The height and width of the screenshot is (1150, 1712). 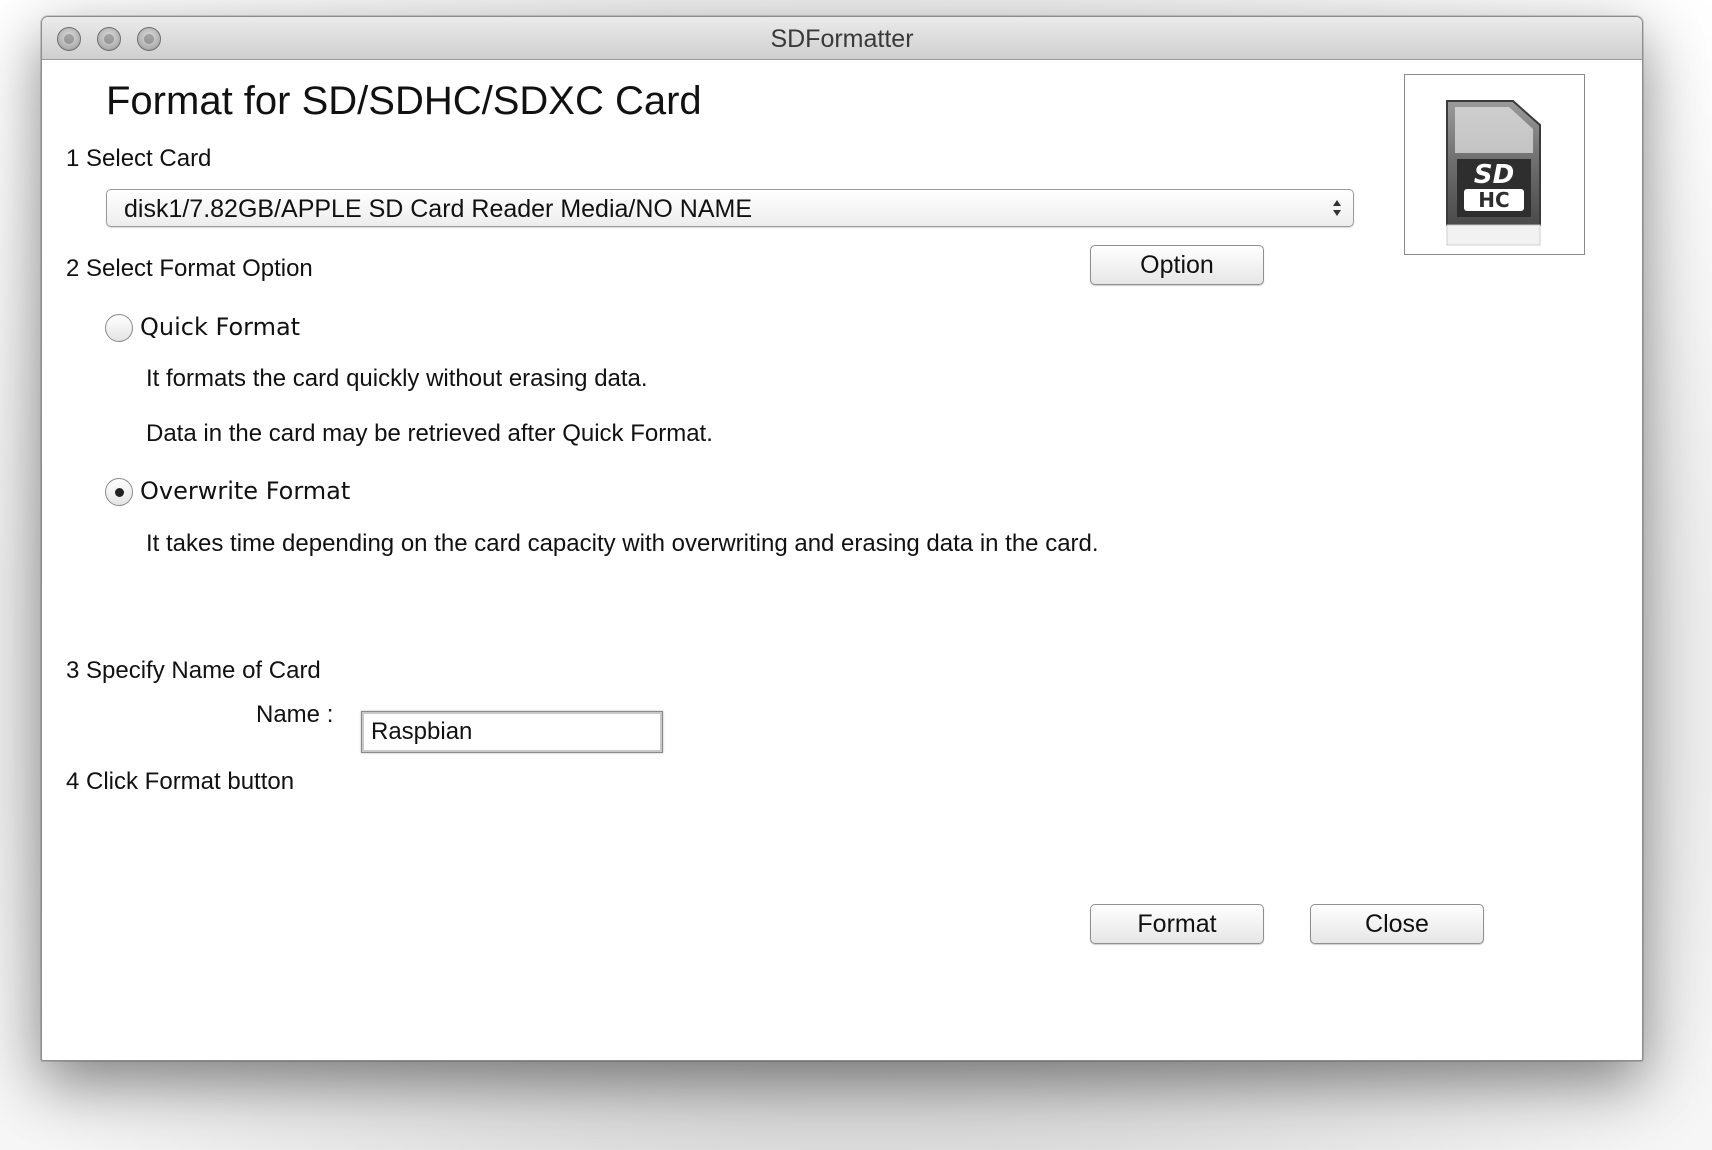 I want to click on quick-format-label: Quick Format, so click(x=220, y=327).